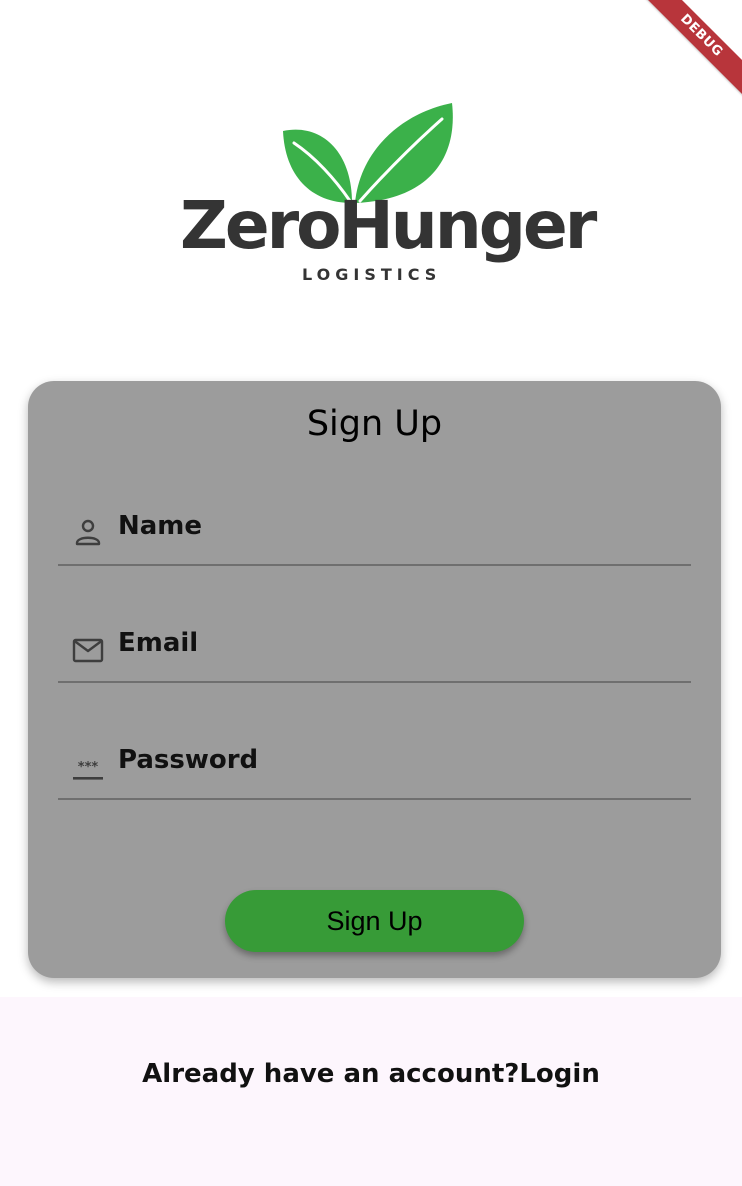  What do you see at coordinates (88, 532) in the screenshot?
I see `person-icon` at bounding box center [88, 532].